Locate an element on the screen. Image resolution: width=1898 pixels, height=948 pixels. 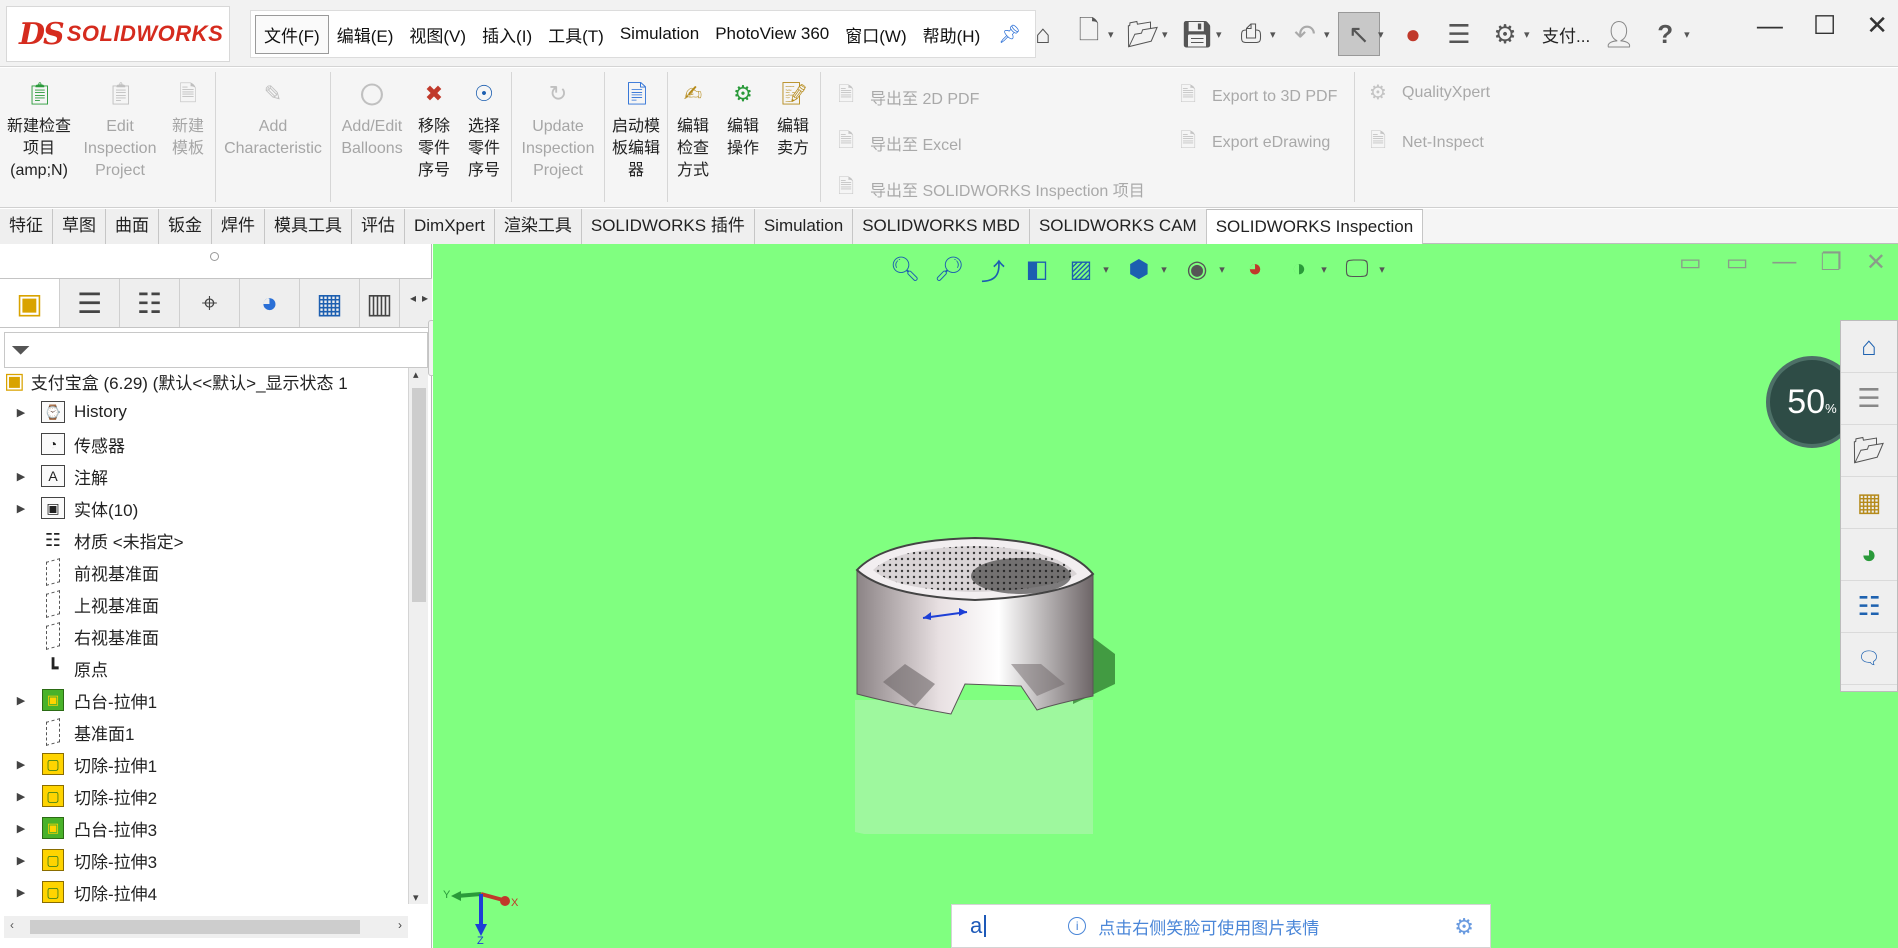
forum-icon: 🗨︎ is located at coordinates (1869, 659).